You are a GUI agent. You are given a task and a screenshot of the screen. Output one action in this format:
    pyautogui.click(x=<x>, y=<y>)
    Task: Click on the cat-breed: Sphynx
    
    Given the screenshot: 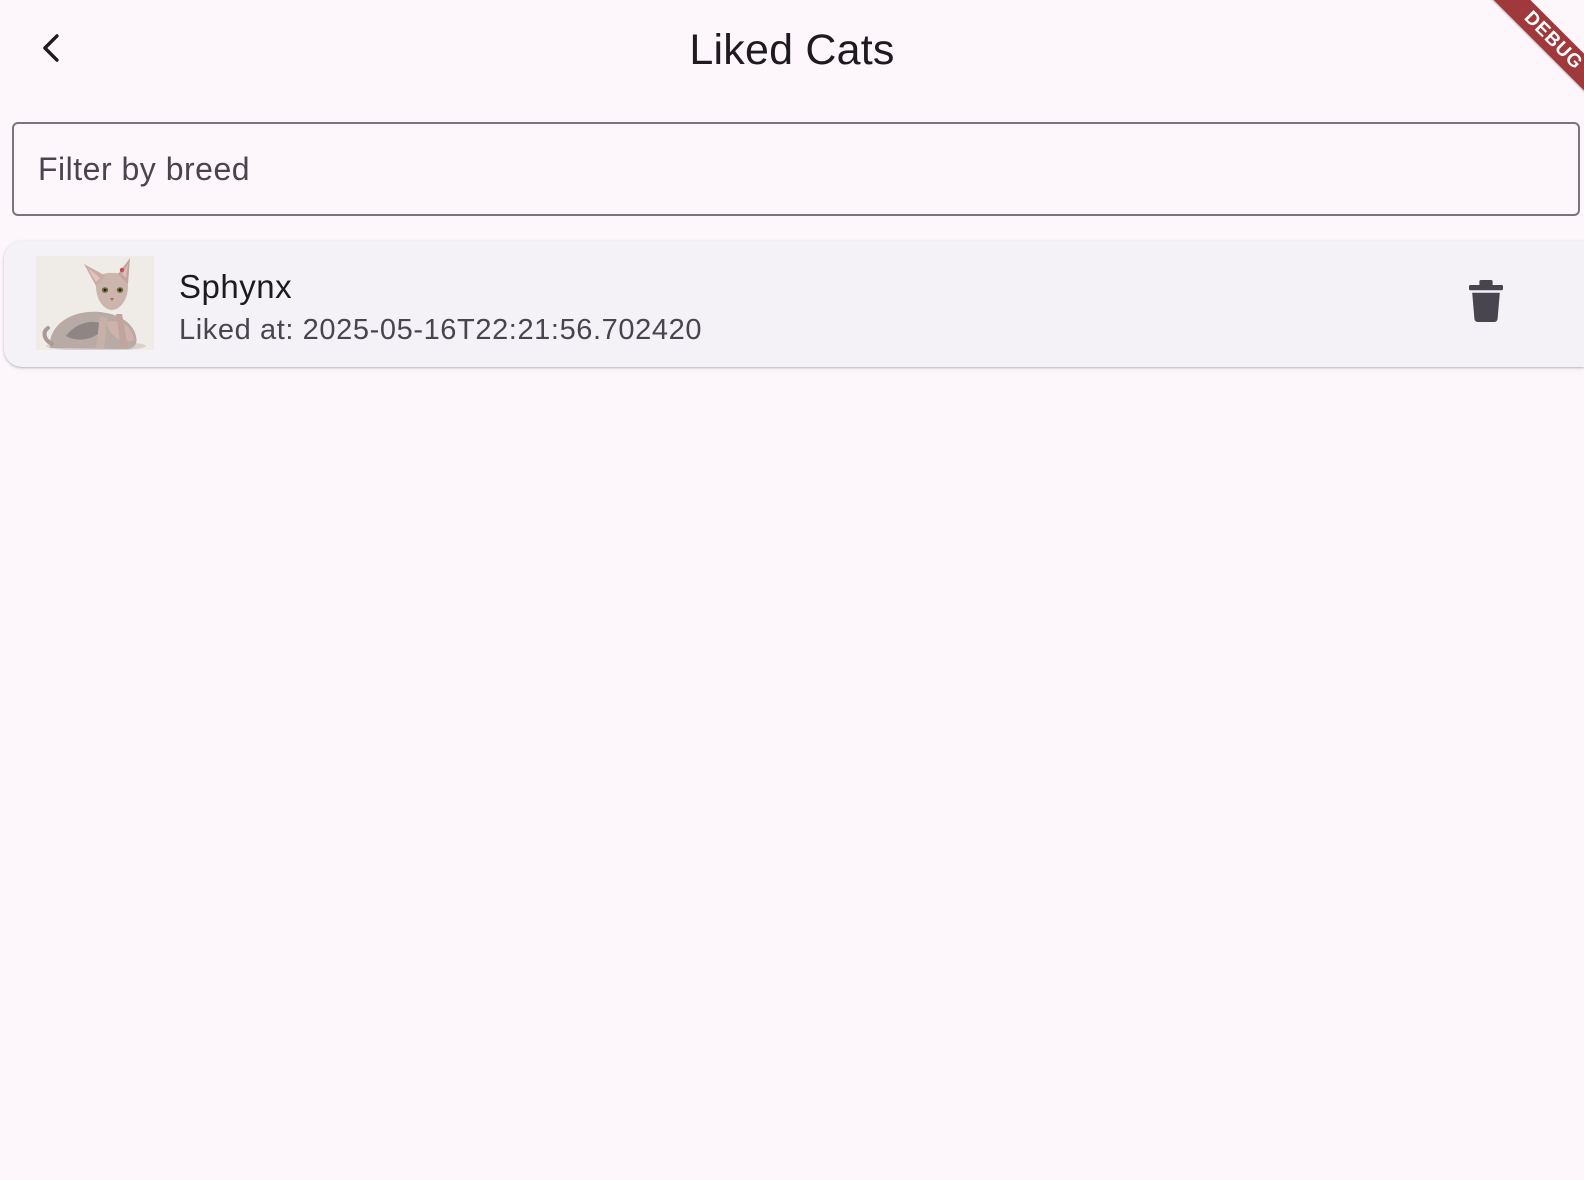 What is the action you would take?
    pyautogui.click(x=236, y=286)
    